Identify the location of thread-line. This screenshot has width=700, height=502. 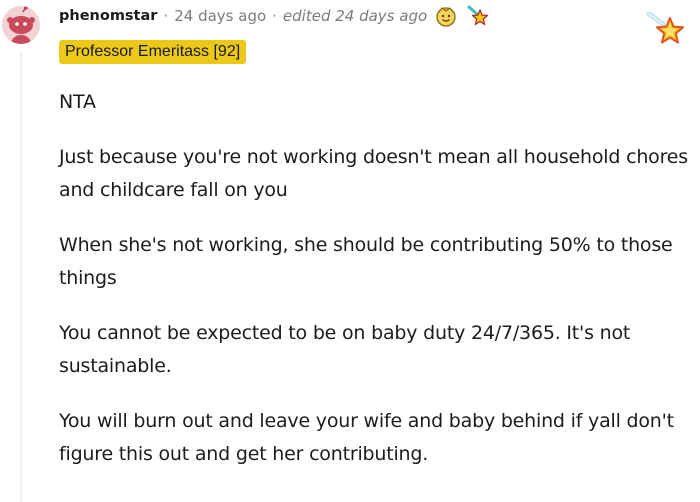
(21, 277).